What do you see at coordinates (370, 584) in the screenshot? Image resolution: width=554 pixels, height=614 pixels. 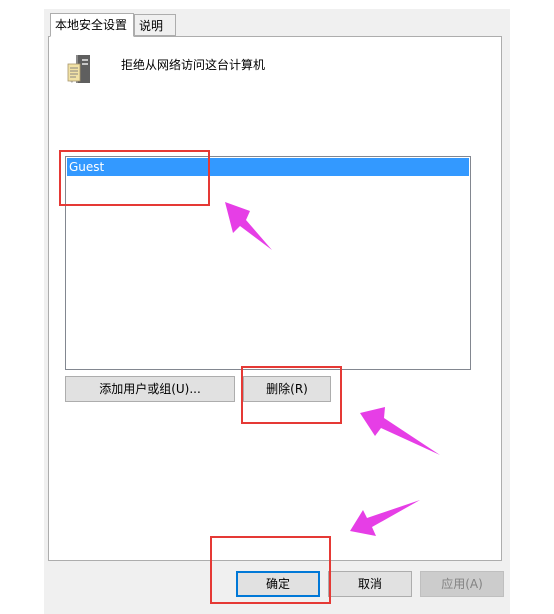 I see `cancel-button: 取消` at bounding box center [370, 584].